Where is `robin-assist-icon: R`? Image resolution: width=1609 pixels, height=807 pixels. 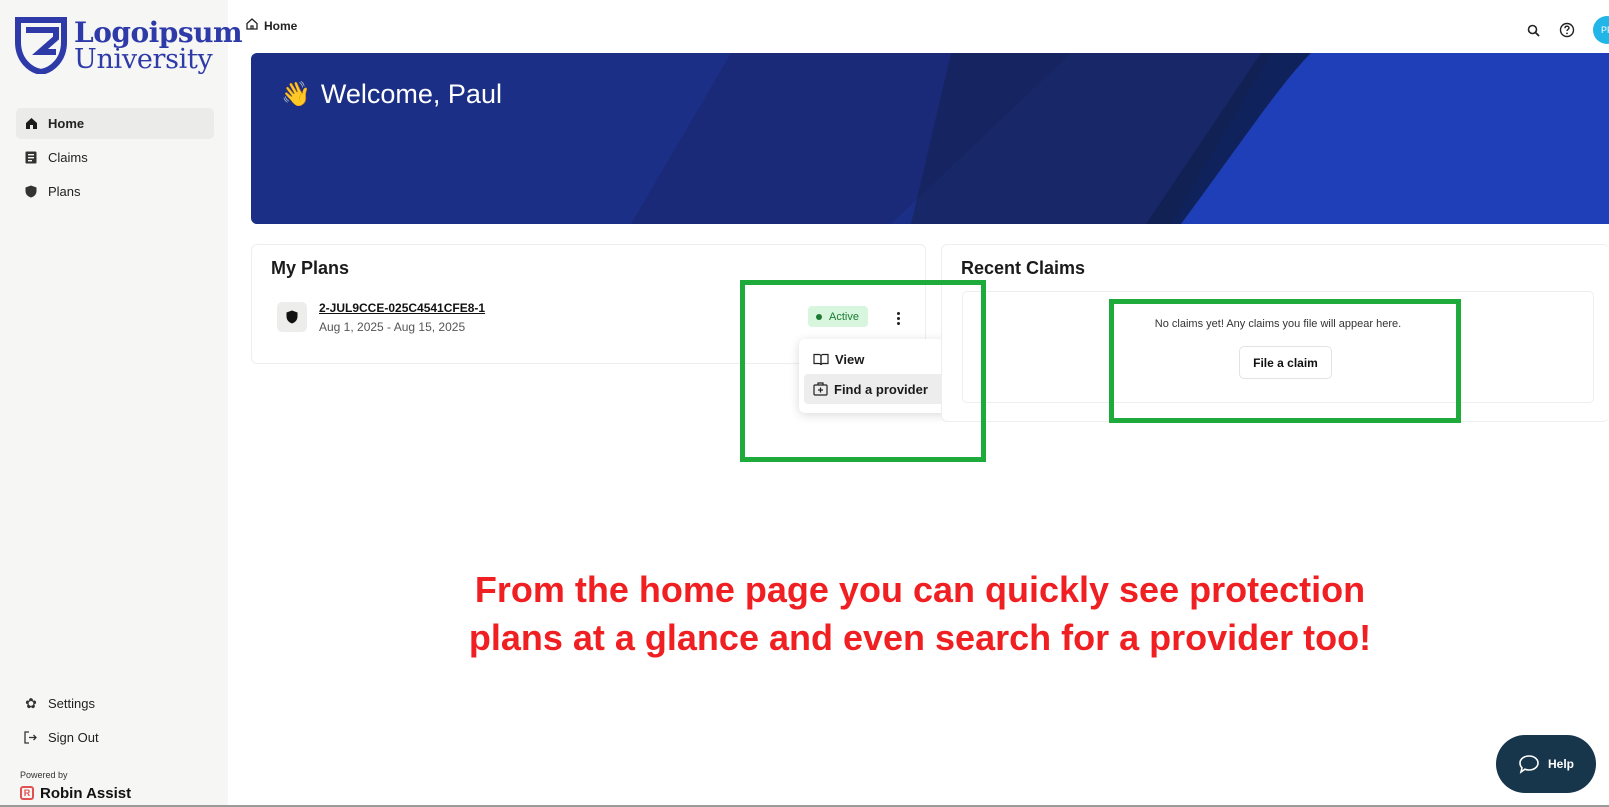
robin-assist-icon: R is located at coordinates (27, 793).